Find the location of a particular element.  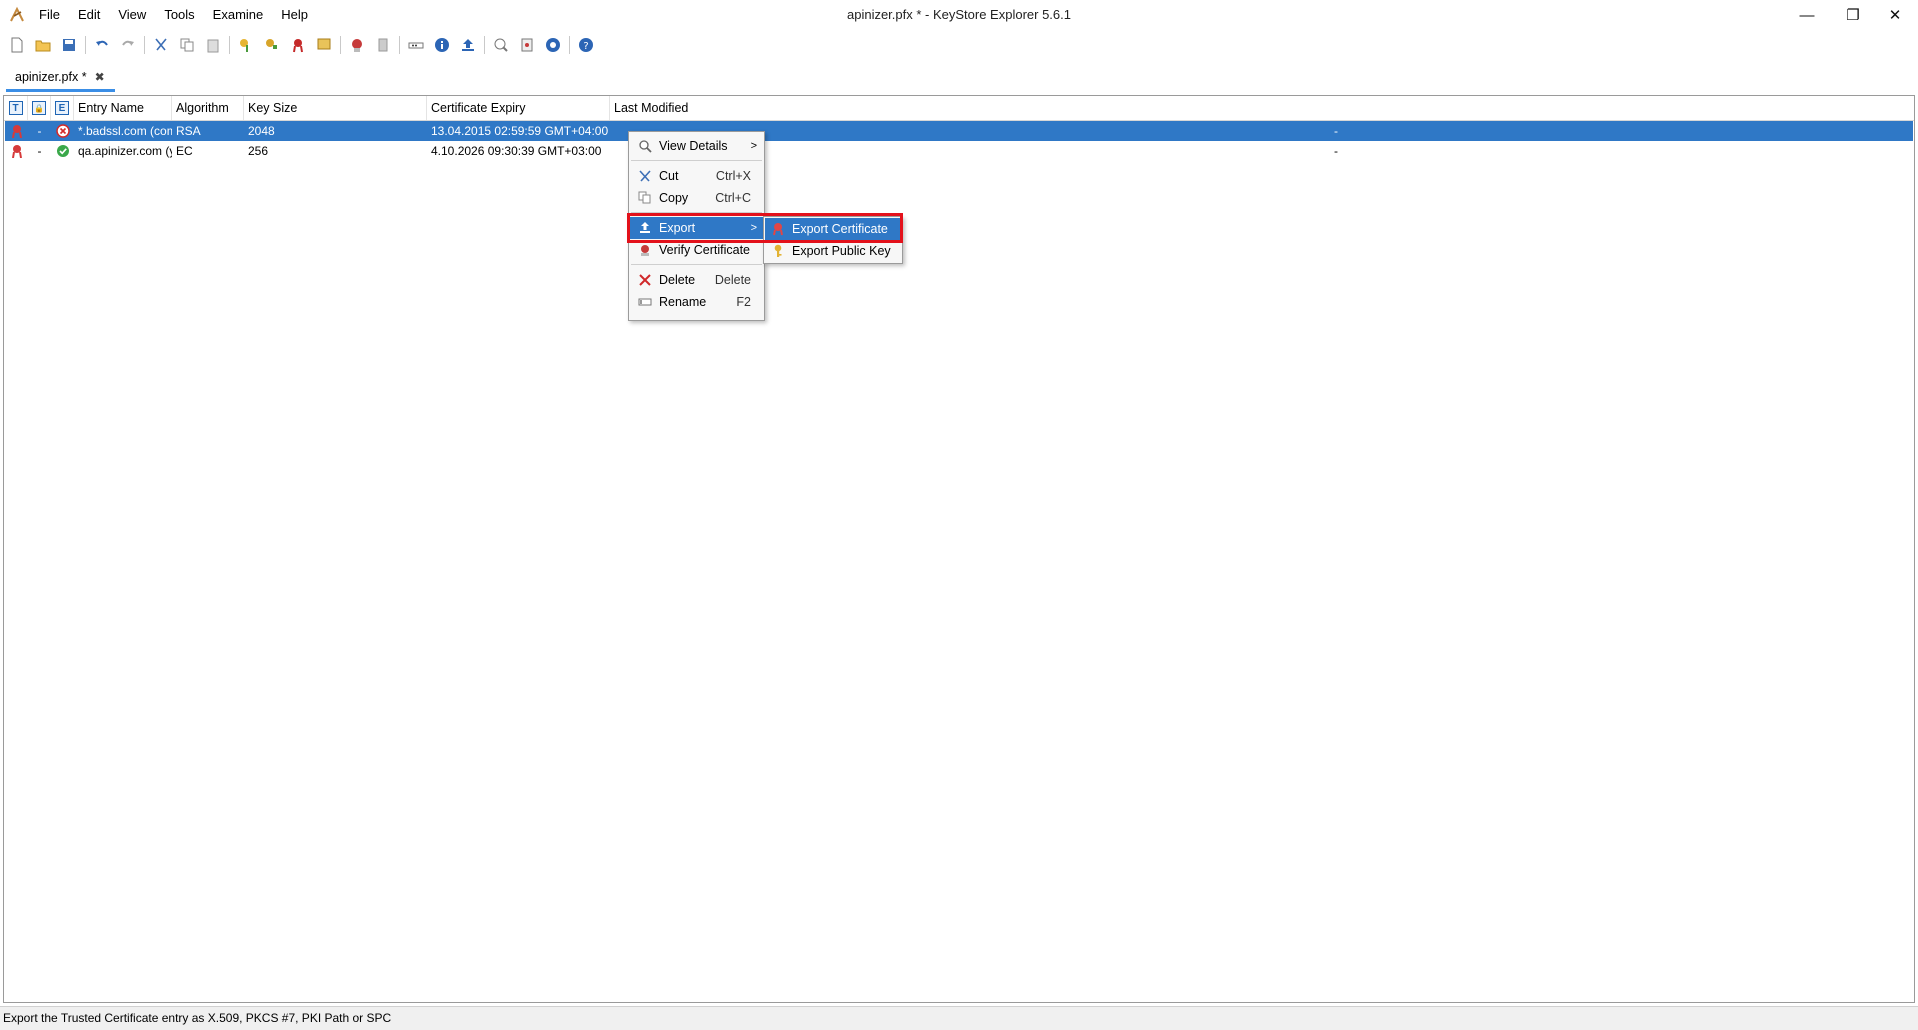

menu-item-export-certificate: Export Certificate is located at coordinates (833, 229).